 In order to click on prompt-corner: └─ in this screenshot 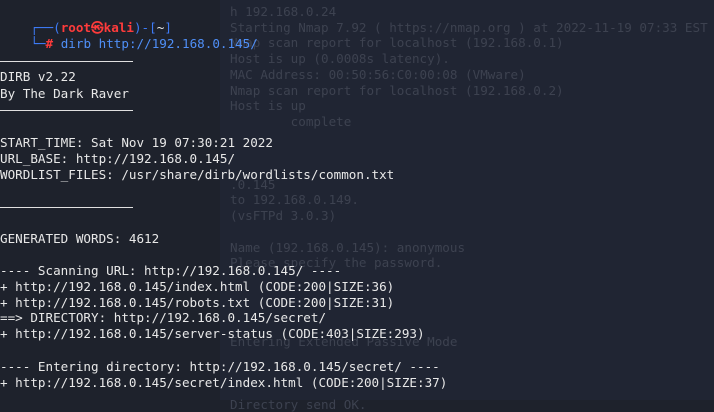, I will do `click(38, 43)`.